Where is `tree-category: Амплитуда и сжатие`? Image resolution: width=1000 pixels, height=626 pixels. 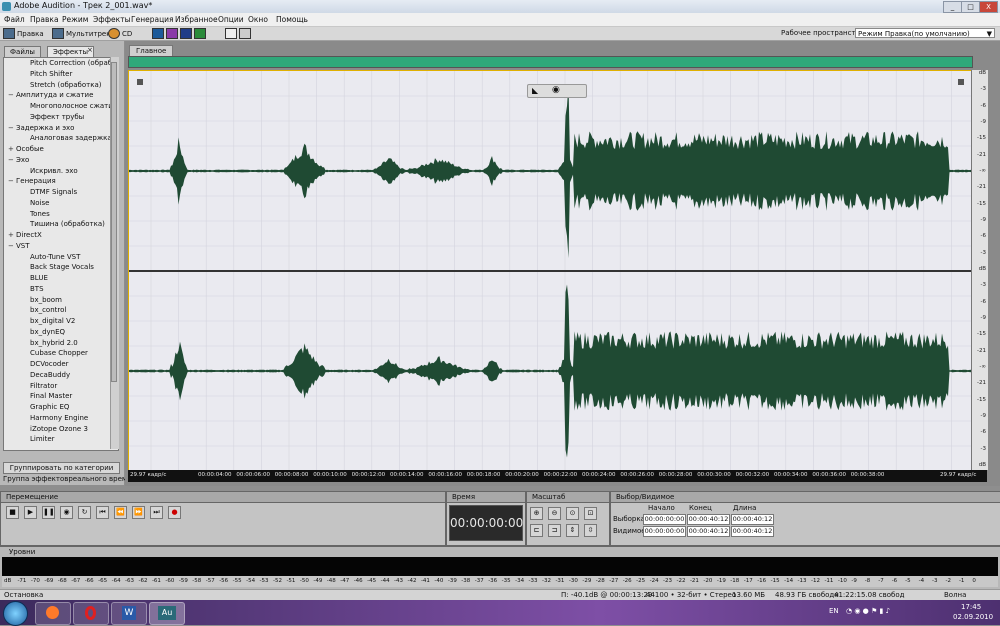 tree-category: Амплитуда и сжатие is located at coordinates (48, 95).